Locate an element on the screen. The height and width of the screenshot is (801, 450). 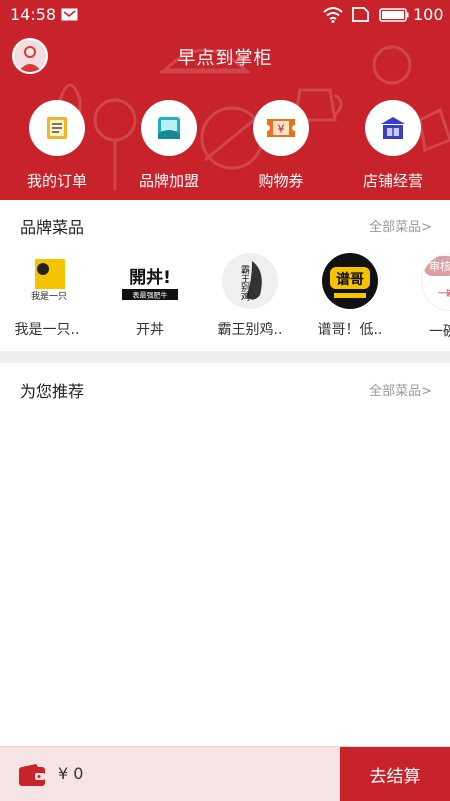
store-manage-icon is located at coordinates (393, 128).